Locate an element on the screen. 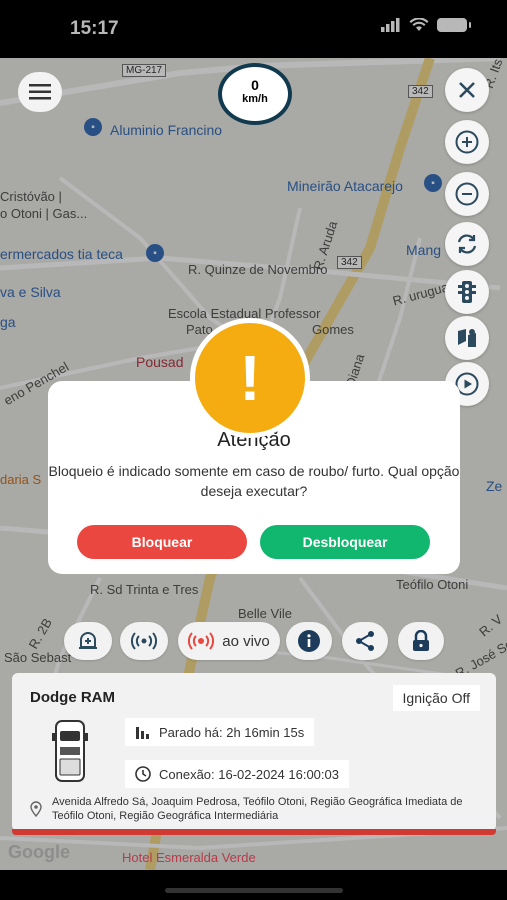  google-logo: Google is located at coordinates (39, 852).